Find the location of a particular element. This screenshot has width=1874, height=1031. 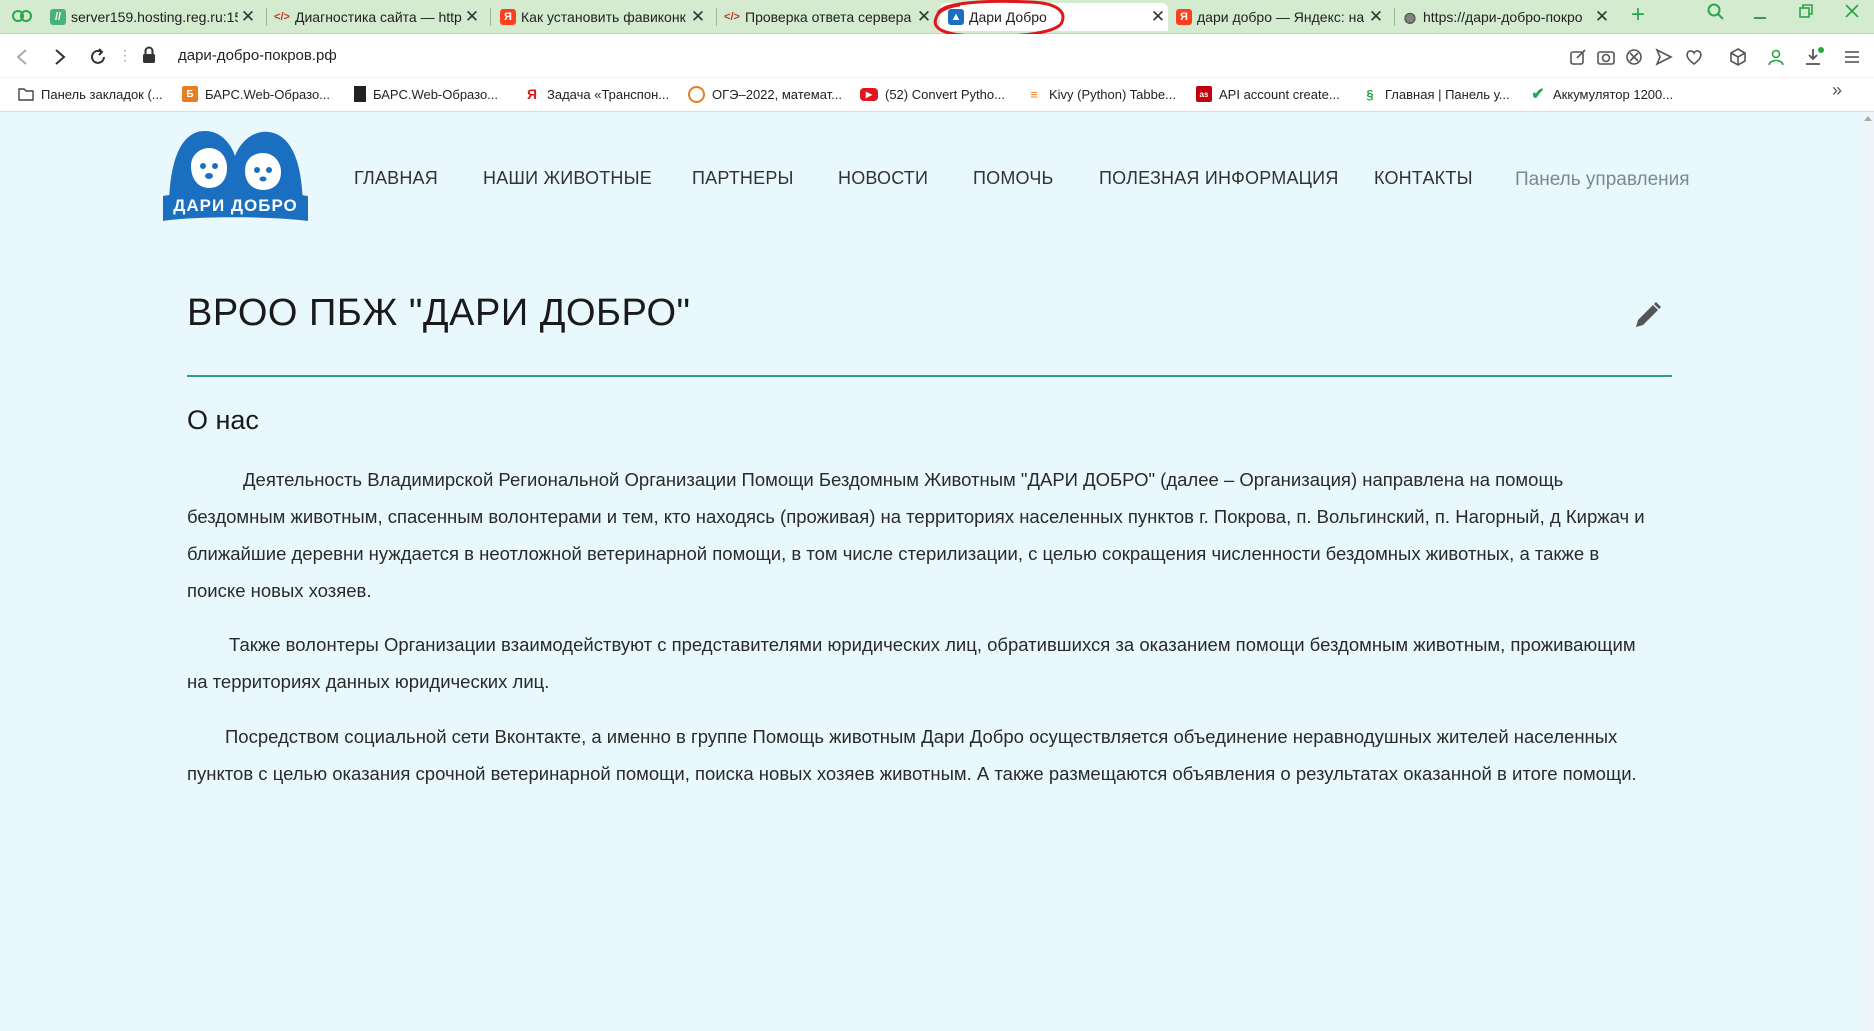

file-icon is located at coordinates (360, 94).